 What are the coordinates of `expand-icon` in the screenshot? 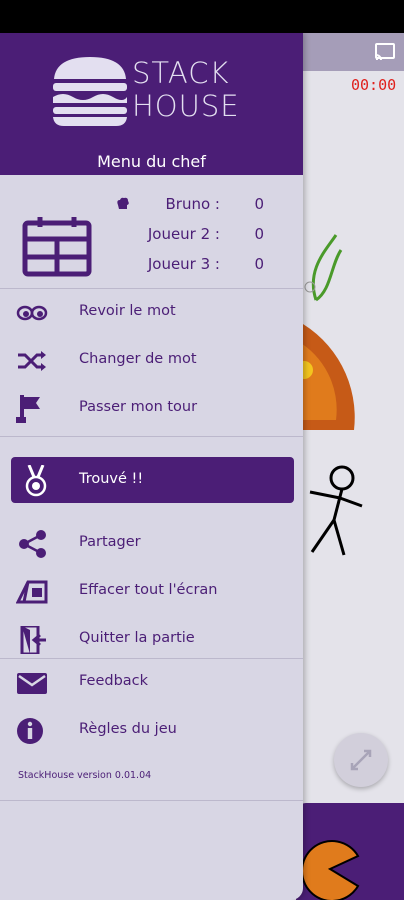 It's located at (361, 760).